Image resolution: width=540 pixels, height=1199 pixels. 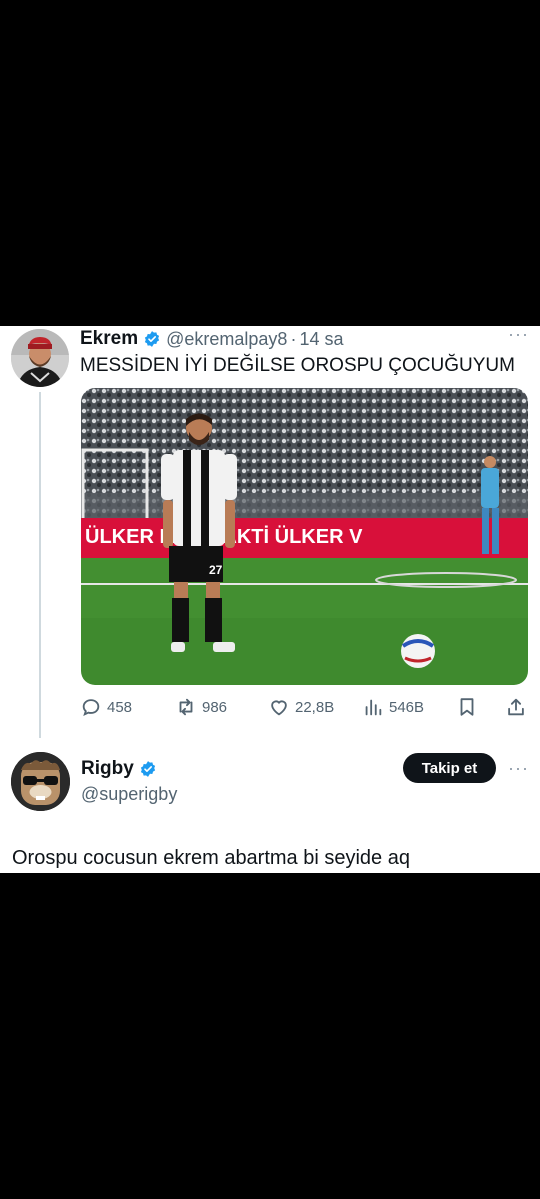 What do you see at coordinates (321, 339) in the screenshot?
I see `tweet-timestamp: 14 sa` at bounding box center [321, 339].